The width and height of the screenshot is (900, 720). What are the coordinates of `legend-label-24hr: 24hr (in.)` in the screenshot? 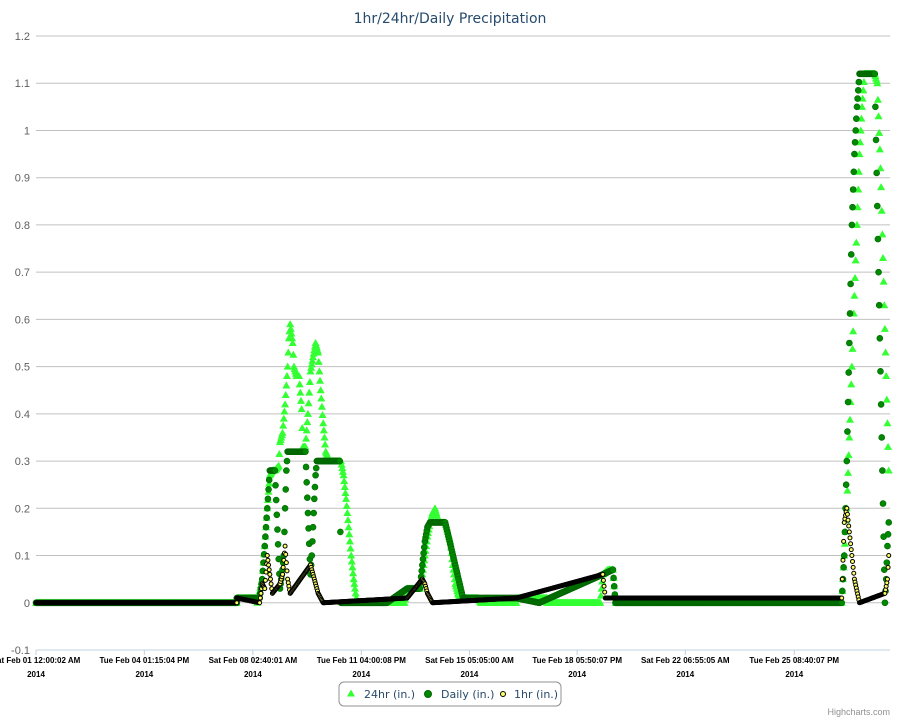 It's located at (389, 694).